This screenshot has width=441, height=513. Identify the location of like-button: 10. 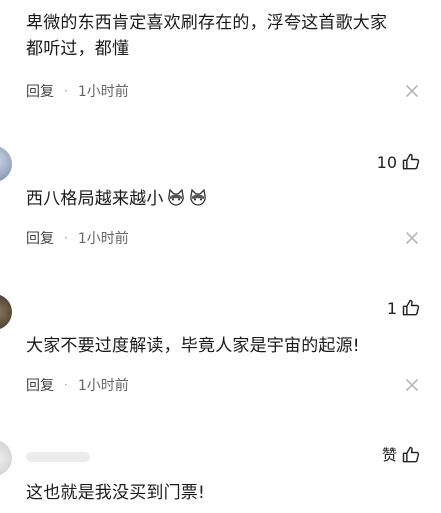
(399, 162).